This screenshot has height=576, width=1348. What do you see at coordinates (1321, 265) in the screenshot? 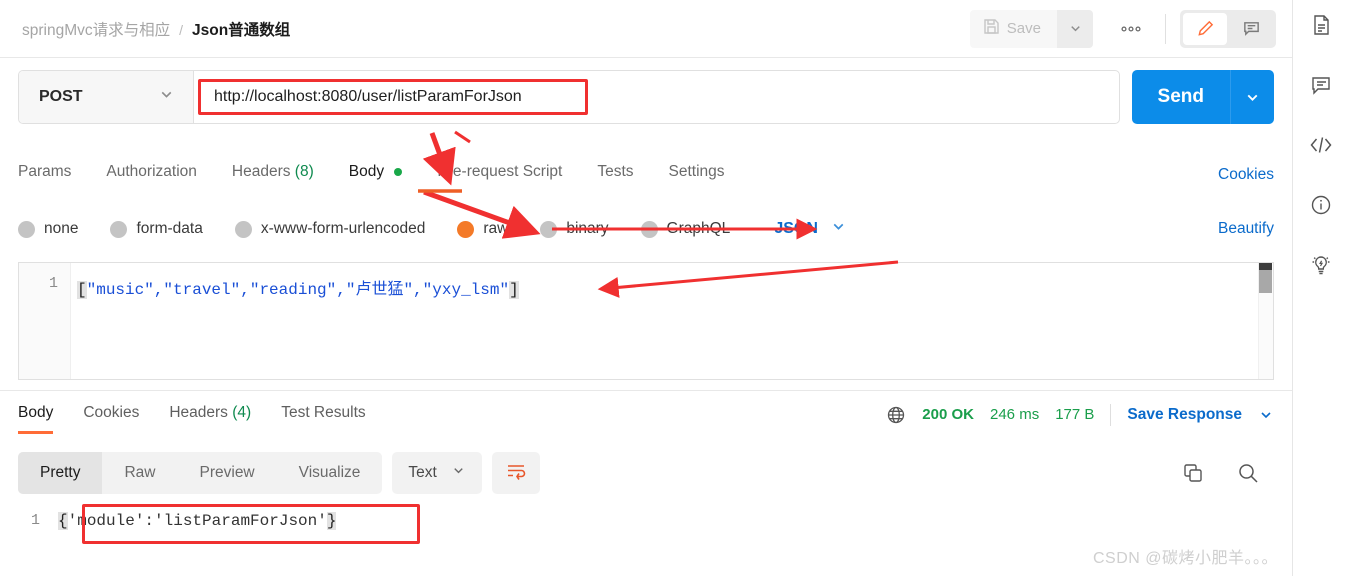
I see `lightbulb-icon` at bounding box center [1321, 265].